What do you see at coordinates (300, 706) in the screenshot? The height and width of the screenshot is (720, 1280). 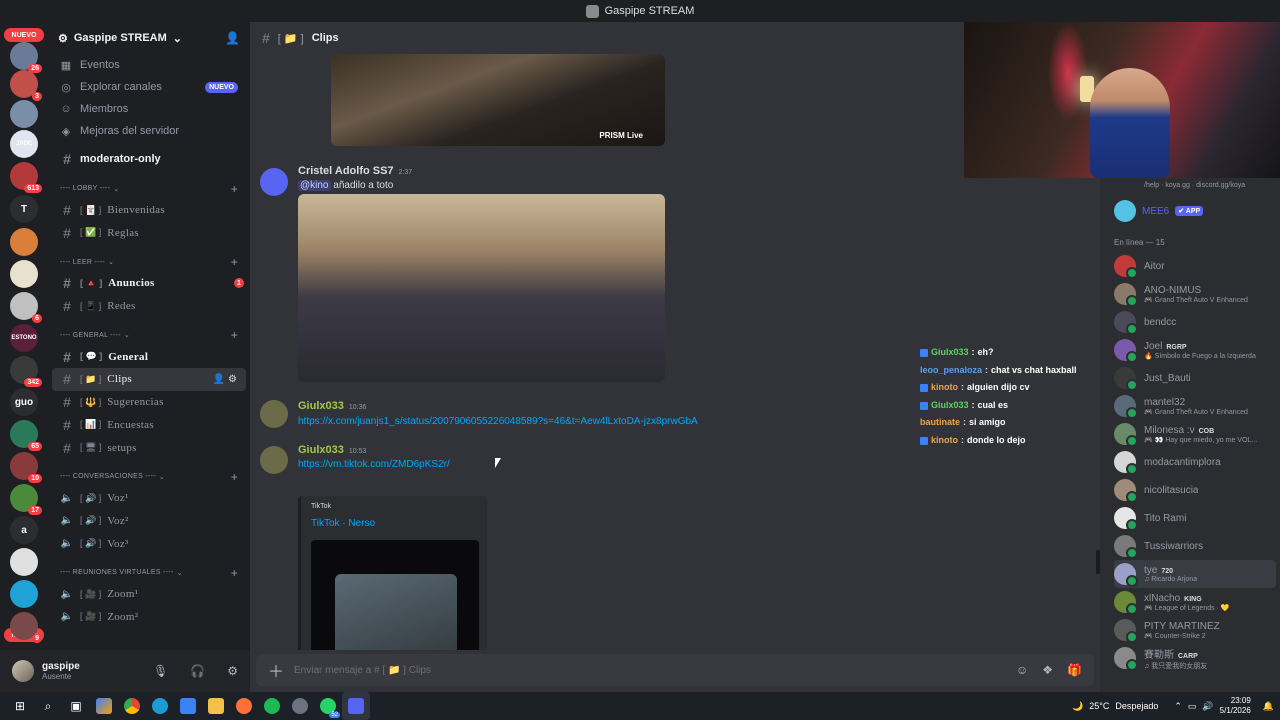 I see `steam-icon` at bounding box center [300, 706].